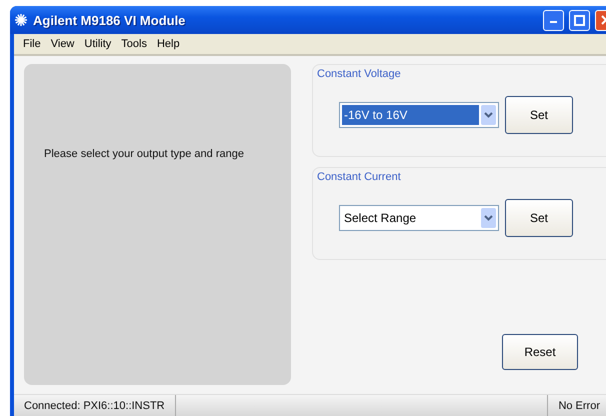  Describe the element at coordinates (579, 406) in the screenshot. I see `error-status: No Error` at that location.